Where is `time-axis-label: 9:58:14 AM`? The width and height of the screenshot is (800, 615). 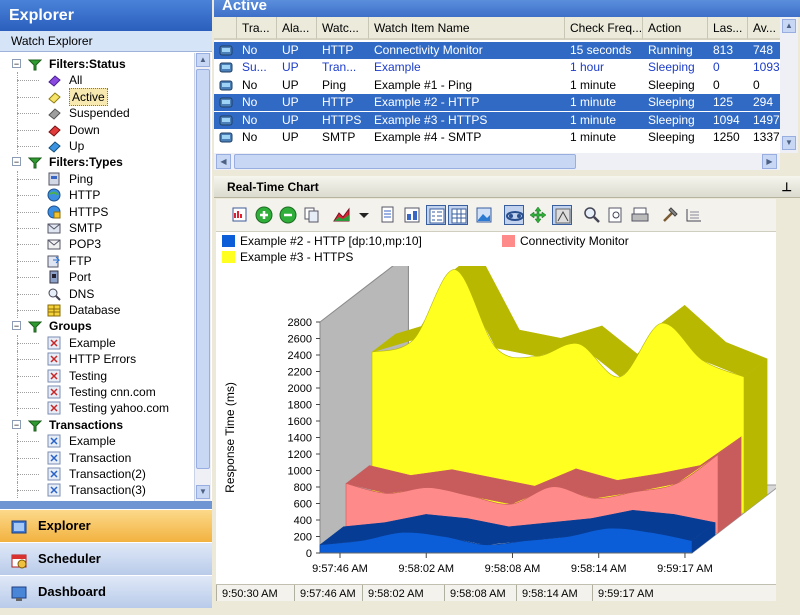
time-axis-label: 9:58:14 AM is located at coordinates (554, 593).